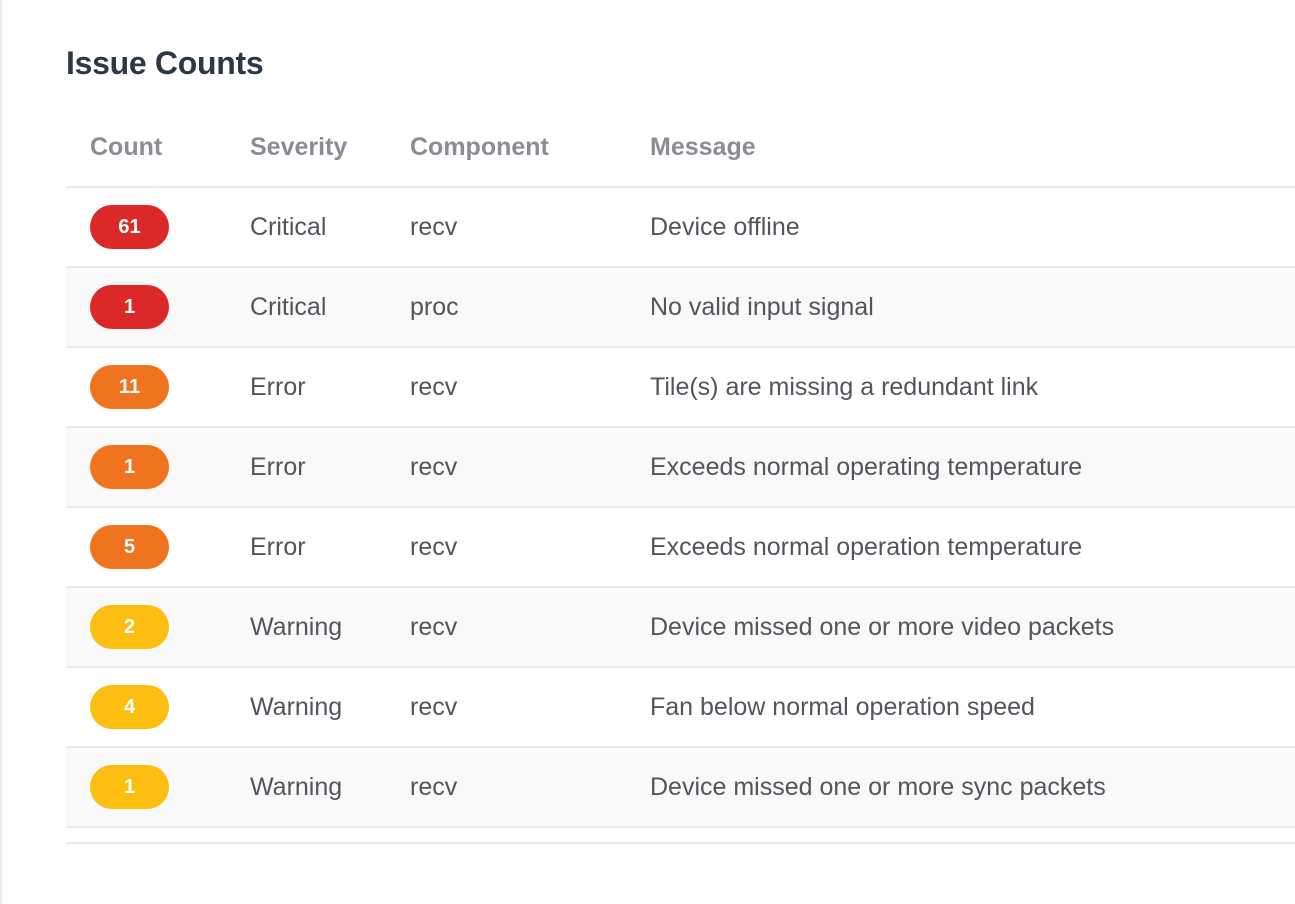  I want to click on column-header-component: Component, so click(506, 147).